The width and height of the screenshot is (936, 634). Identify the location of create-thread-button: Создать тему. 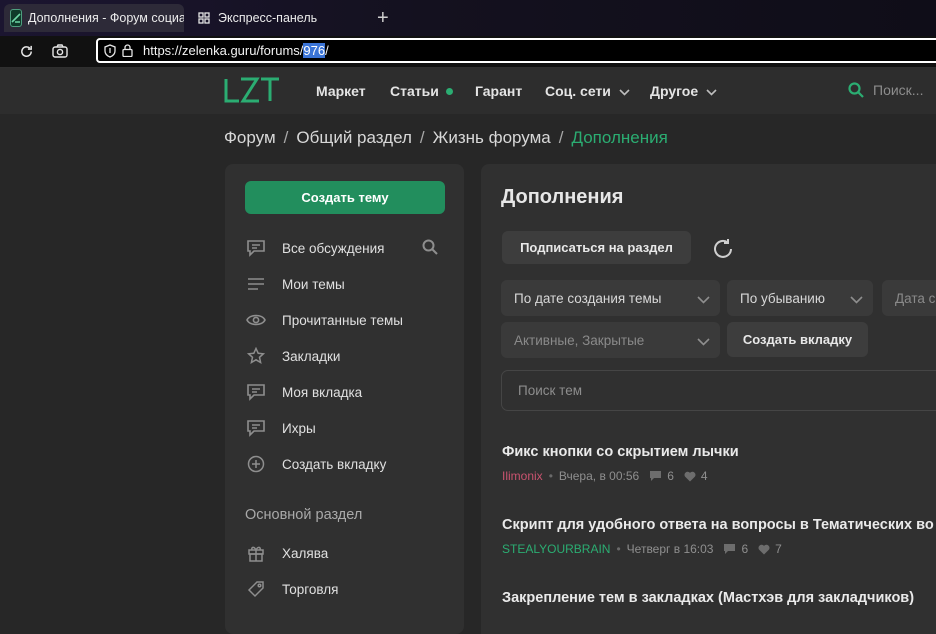
(345, 197).